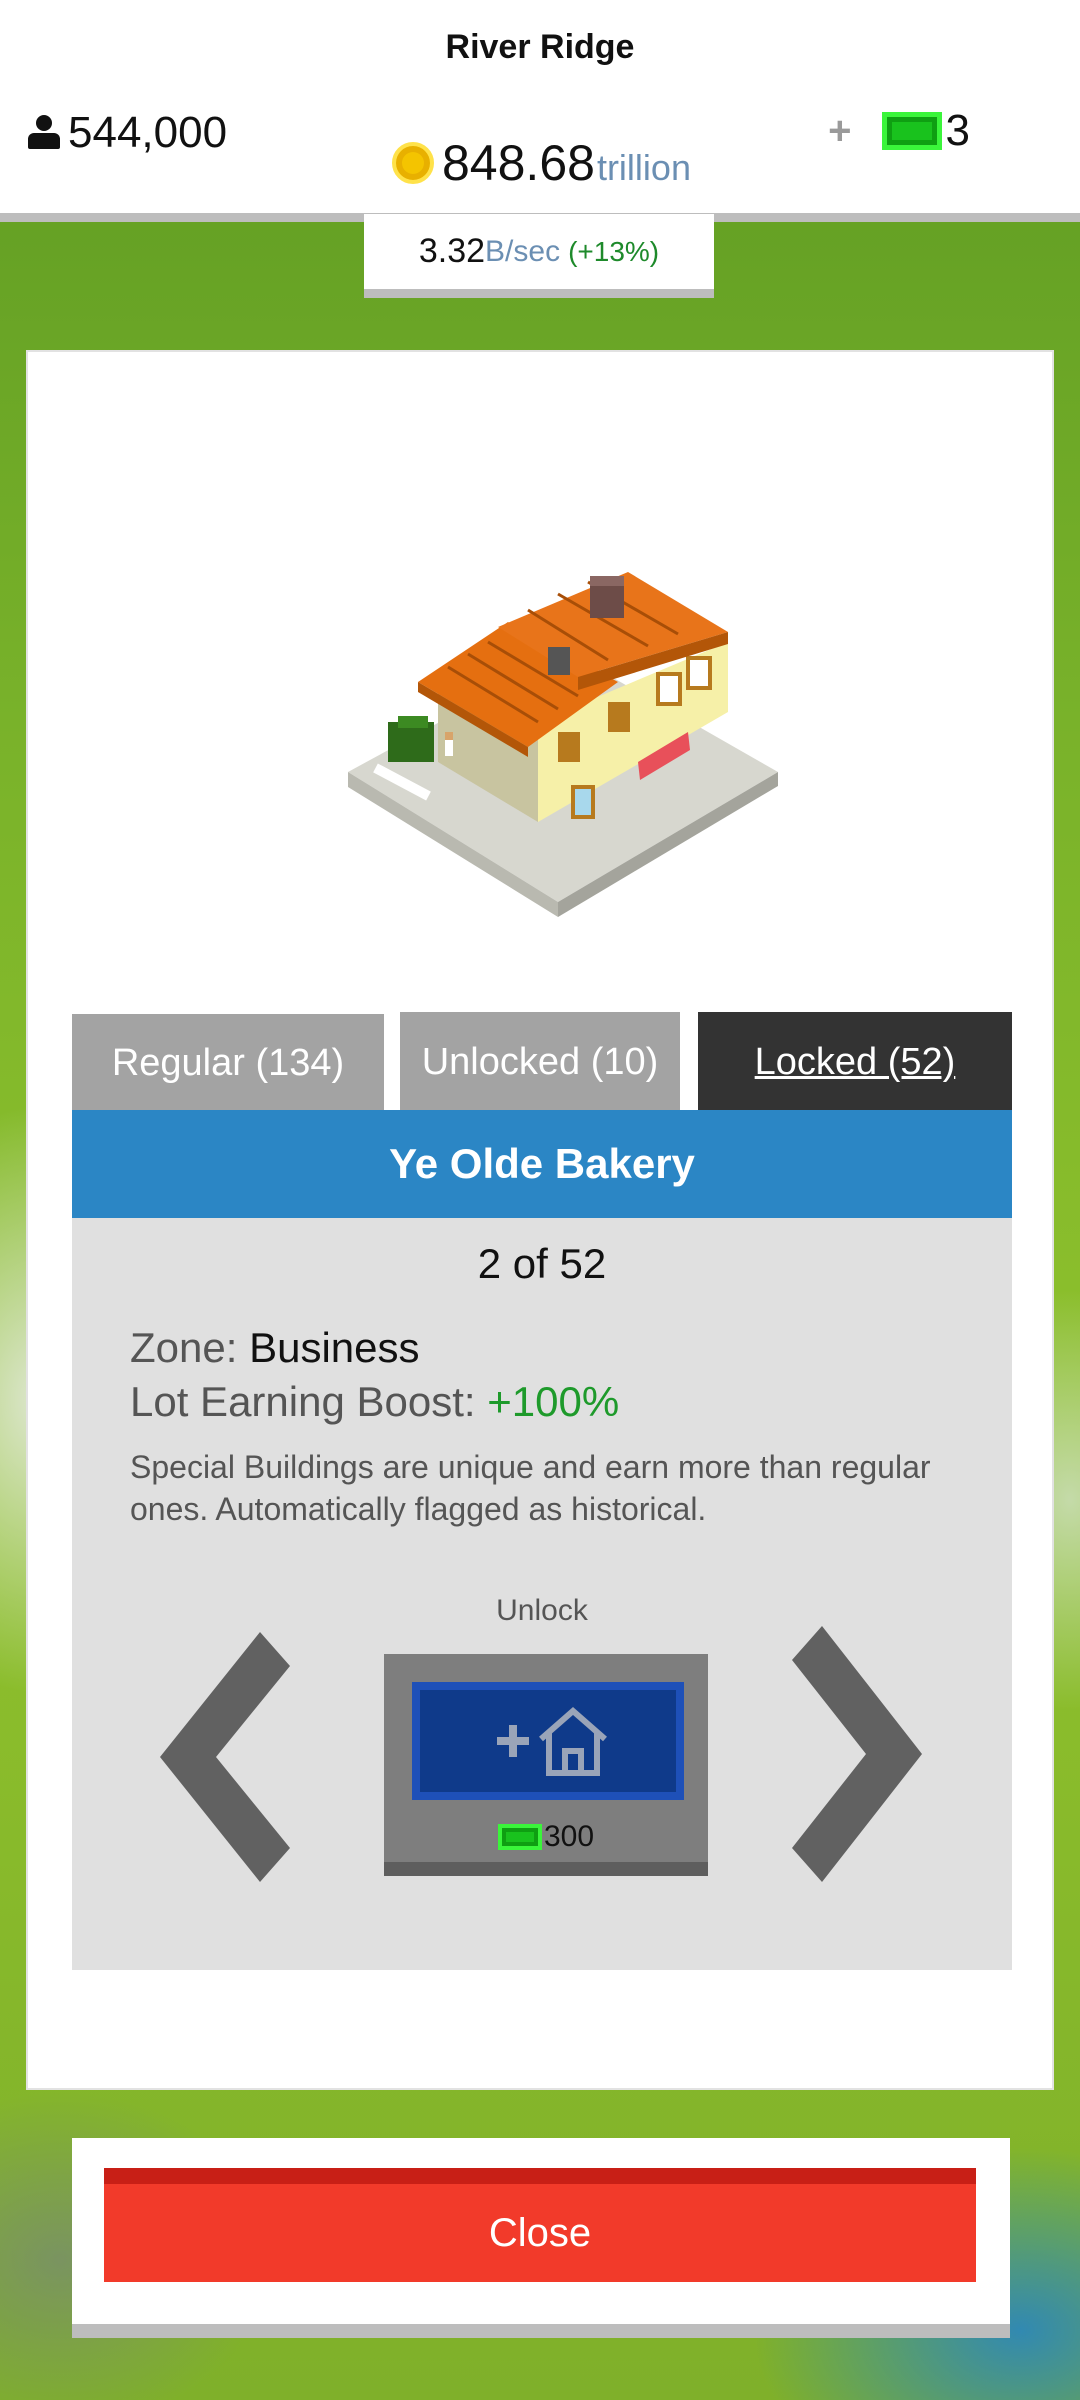 Image resolution: width=1080 pixels, height=2400 pixels. I want to click on zone-info: Zone: Business, so click(275, 1348).